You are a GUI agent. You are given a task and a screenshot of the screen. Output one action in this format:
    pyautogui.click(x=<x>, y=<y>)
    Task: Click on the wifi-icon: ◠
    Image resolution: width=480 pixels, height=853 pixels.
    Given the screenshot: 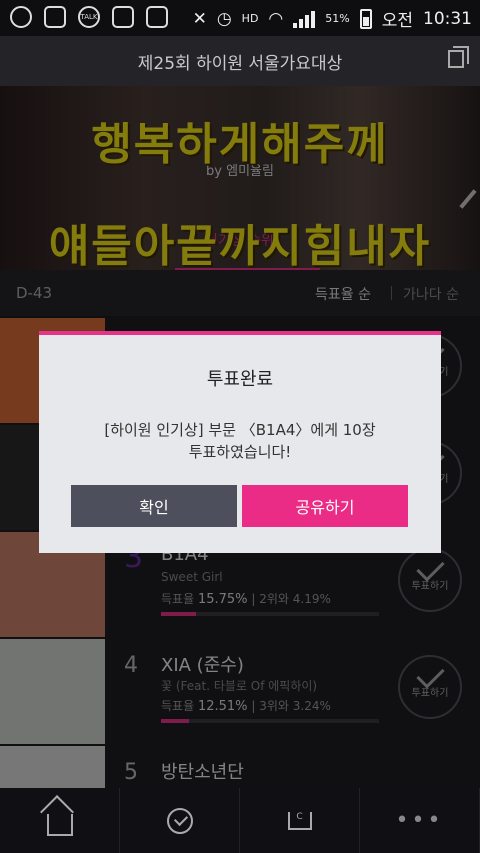 What is the action you would take?
    pyautogui.click(x=276, y=18)
    